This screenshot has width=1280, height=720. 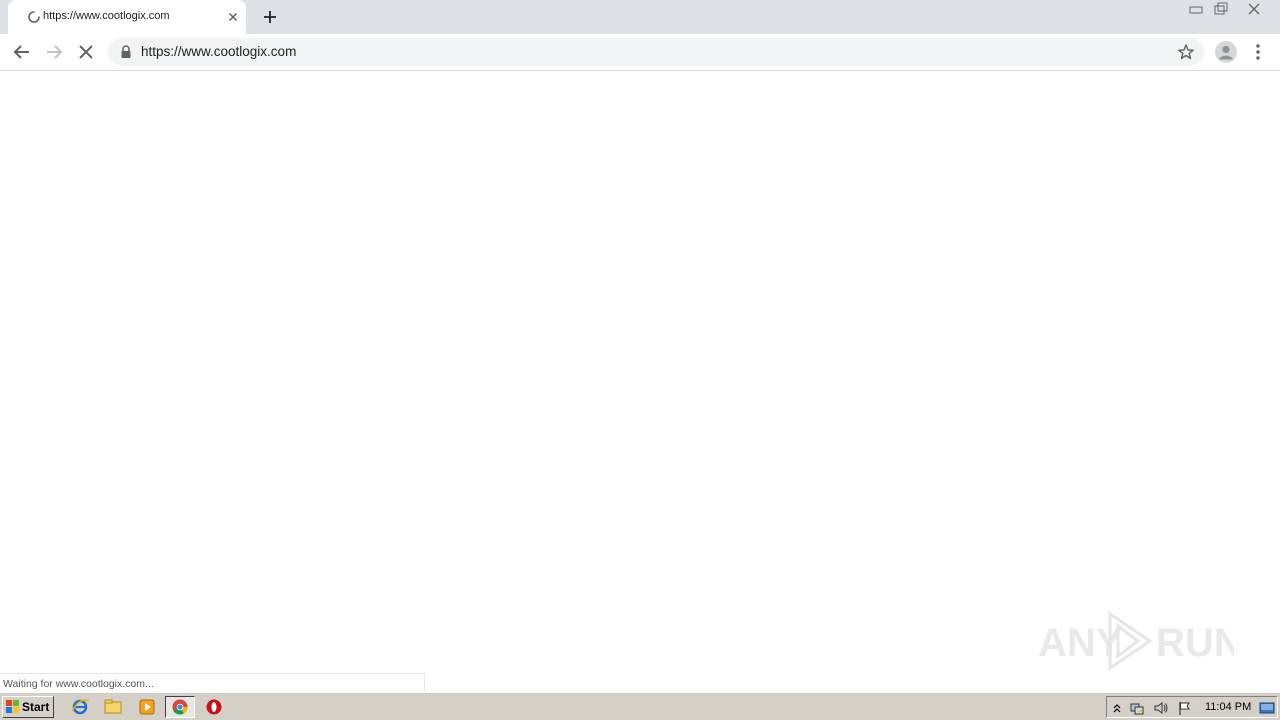 I want to click on chrome-taskbar-button, so click(x=180, y=707).